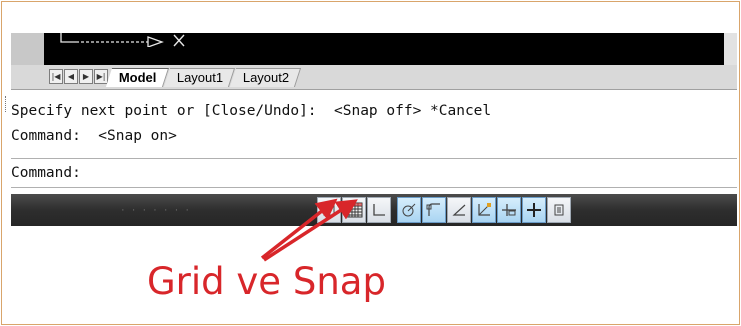  What do you see at coordinates (266, 281) in the screenshot?
I see `annotation-caption: Grid ve Snap` at bounding box center [266, 281].